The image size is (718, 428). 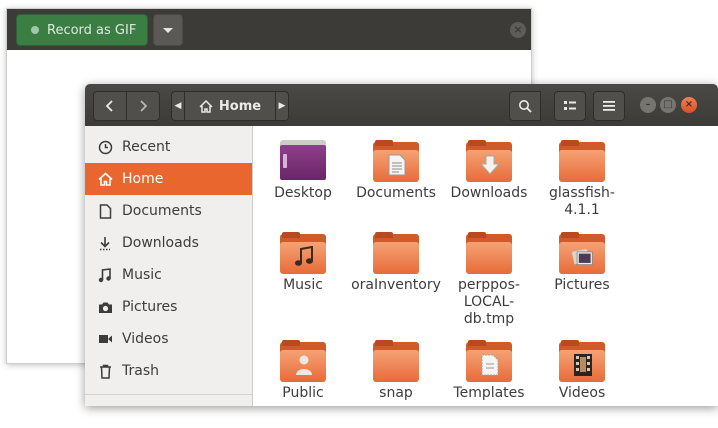 I want to click on file-item-label: perppos-LOCAL-db.tmp, so click(x=489, y=302).